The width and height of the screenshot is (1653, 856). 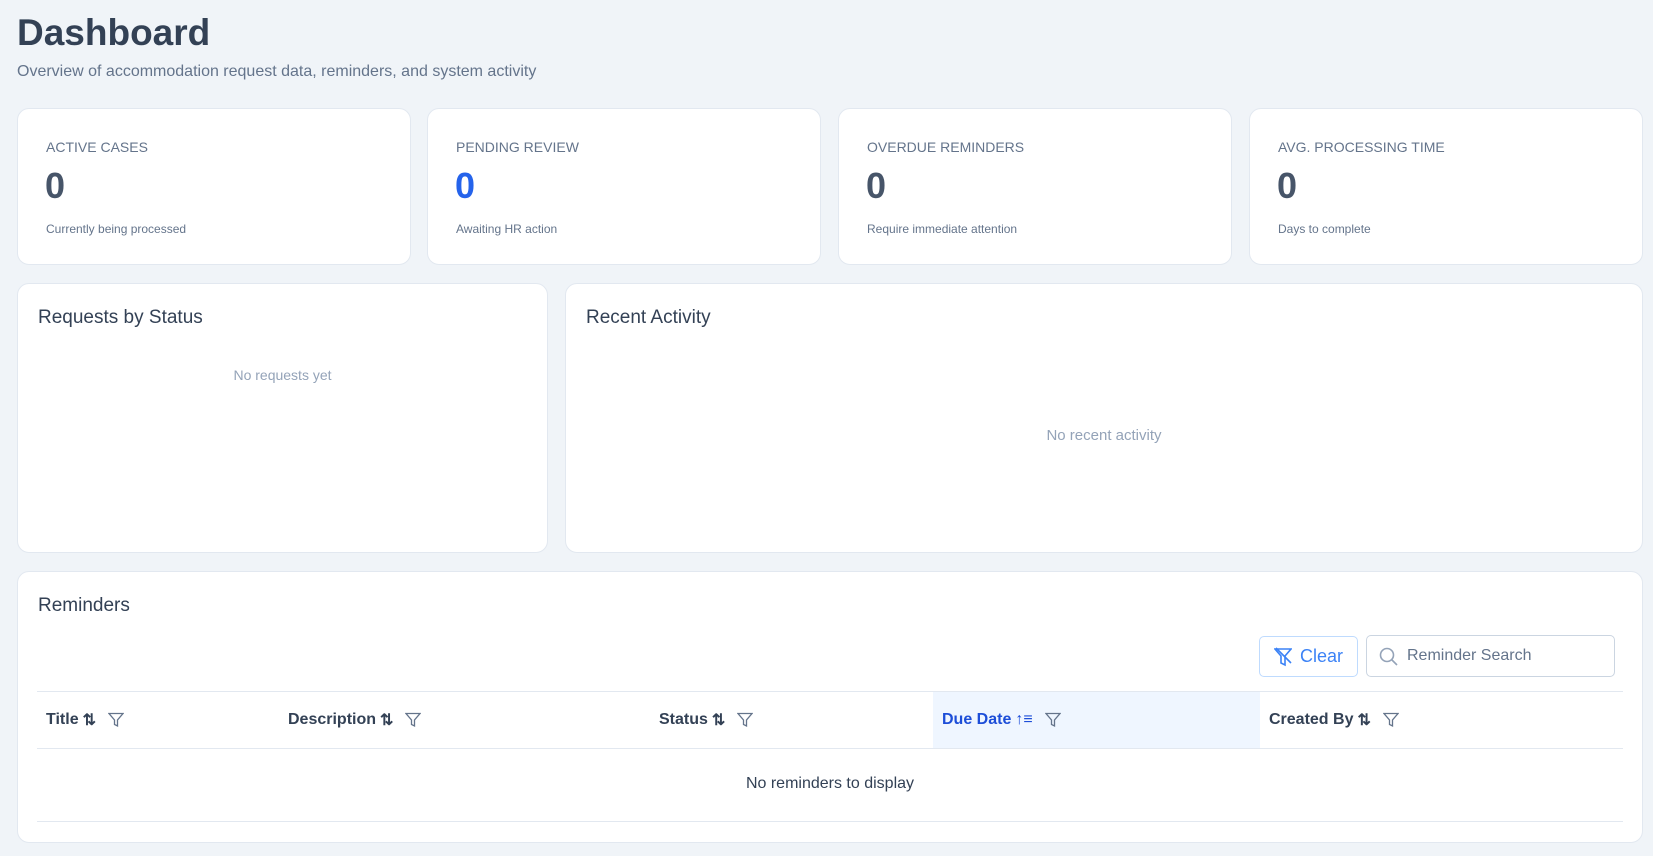 I want to click on column-header-created-by: Created By ⇅, so click(x=1441, y=720).